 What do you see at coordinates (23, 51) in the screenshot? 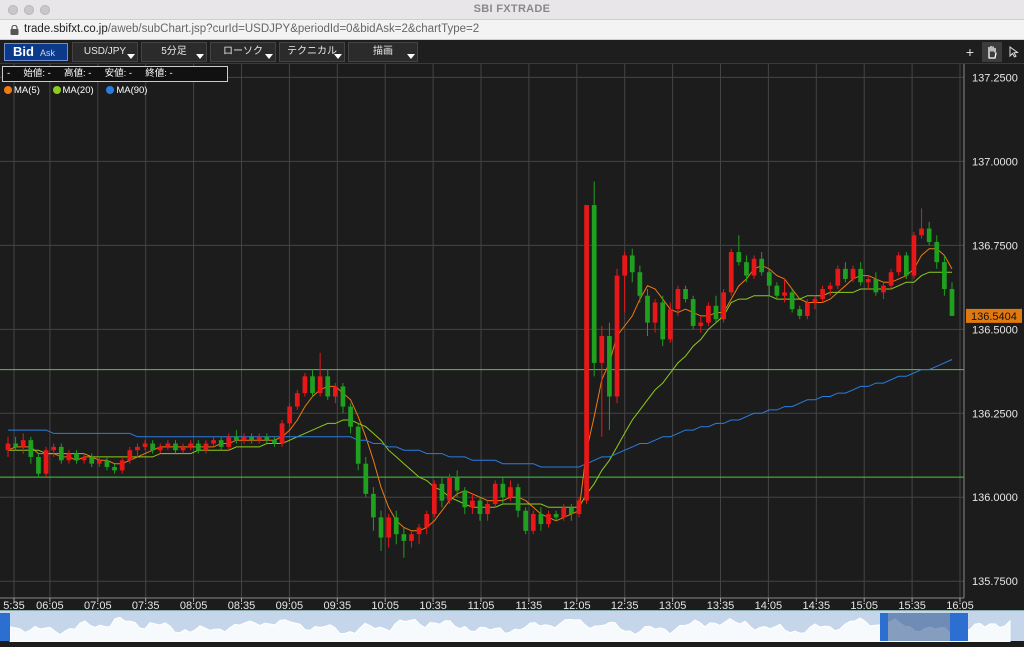
I see `bid-label: Bid` at bounding box center [23, 51].